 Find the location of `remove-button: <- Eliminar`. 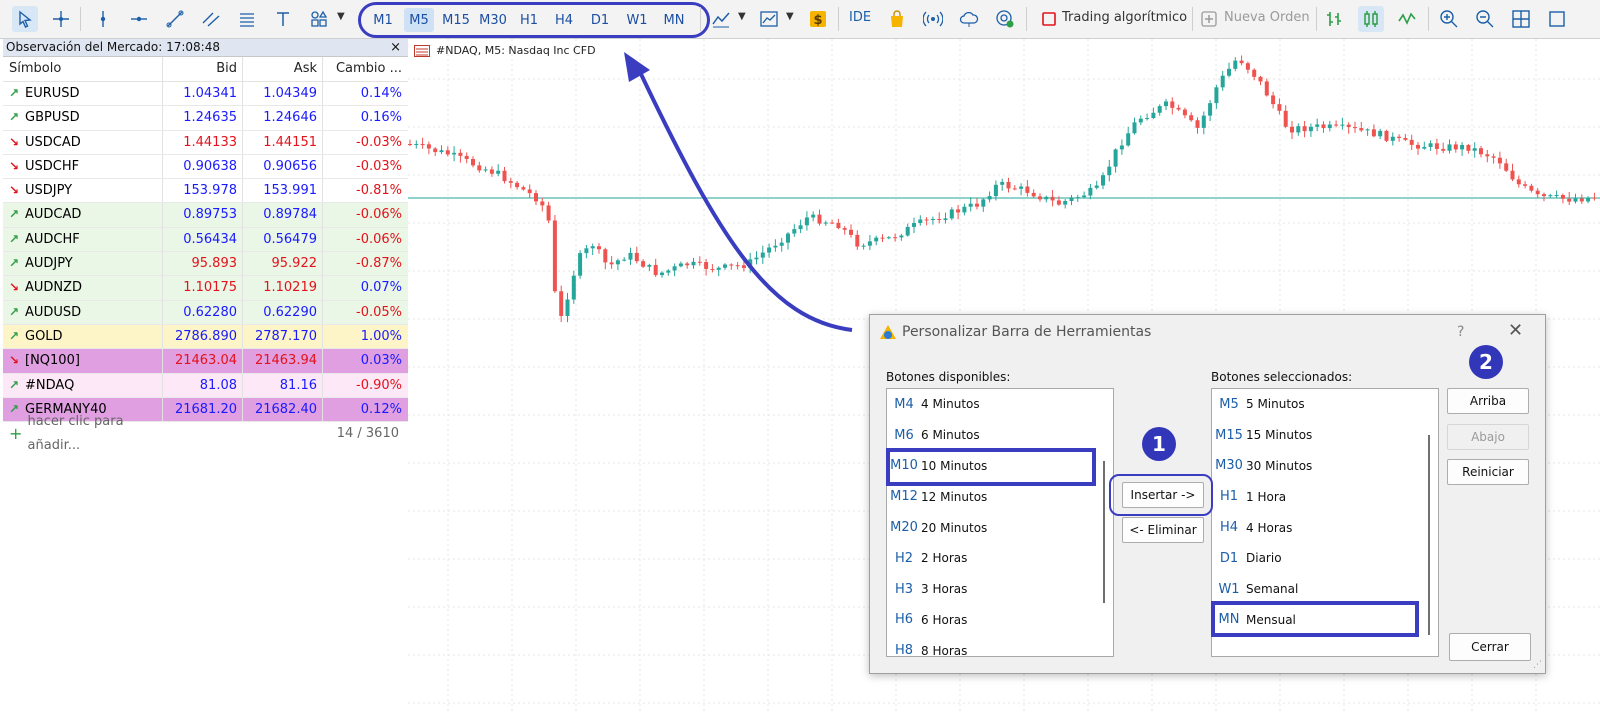

remove-button: <- Eliminar is located at coordinates (1163, 530).